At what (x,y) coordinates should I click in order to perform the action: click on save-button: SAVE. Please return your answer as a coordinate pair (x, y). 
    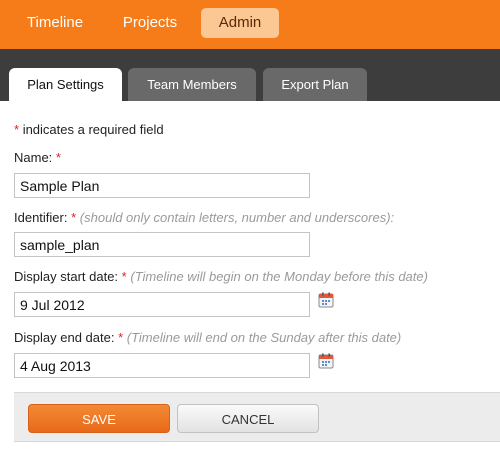
    Looking at the image, I should click on (99, 418).